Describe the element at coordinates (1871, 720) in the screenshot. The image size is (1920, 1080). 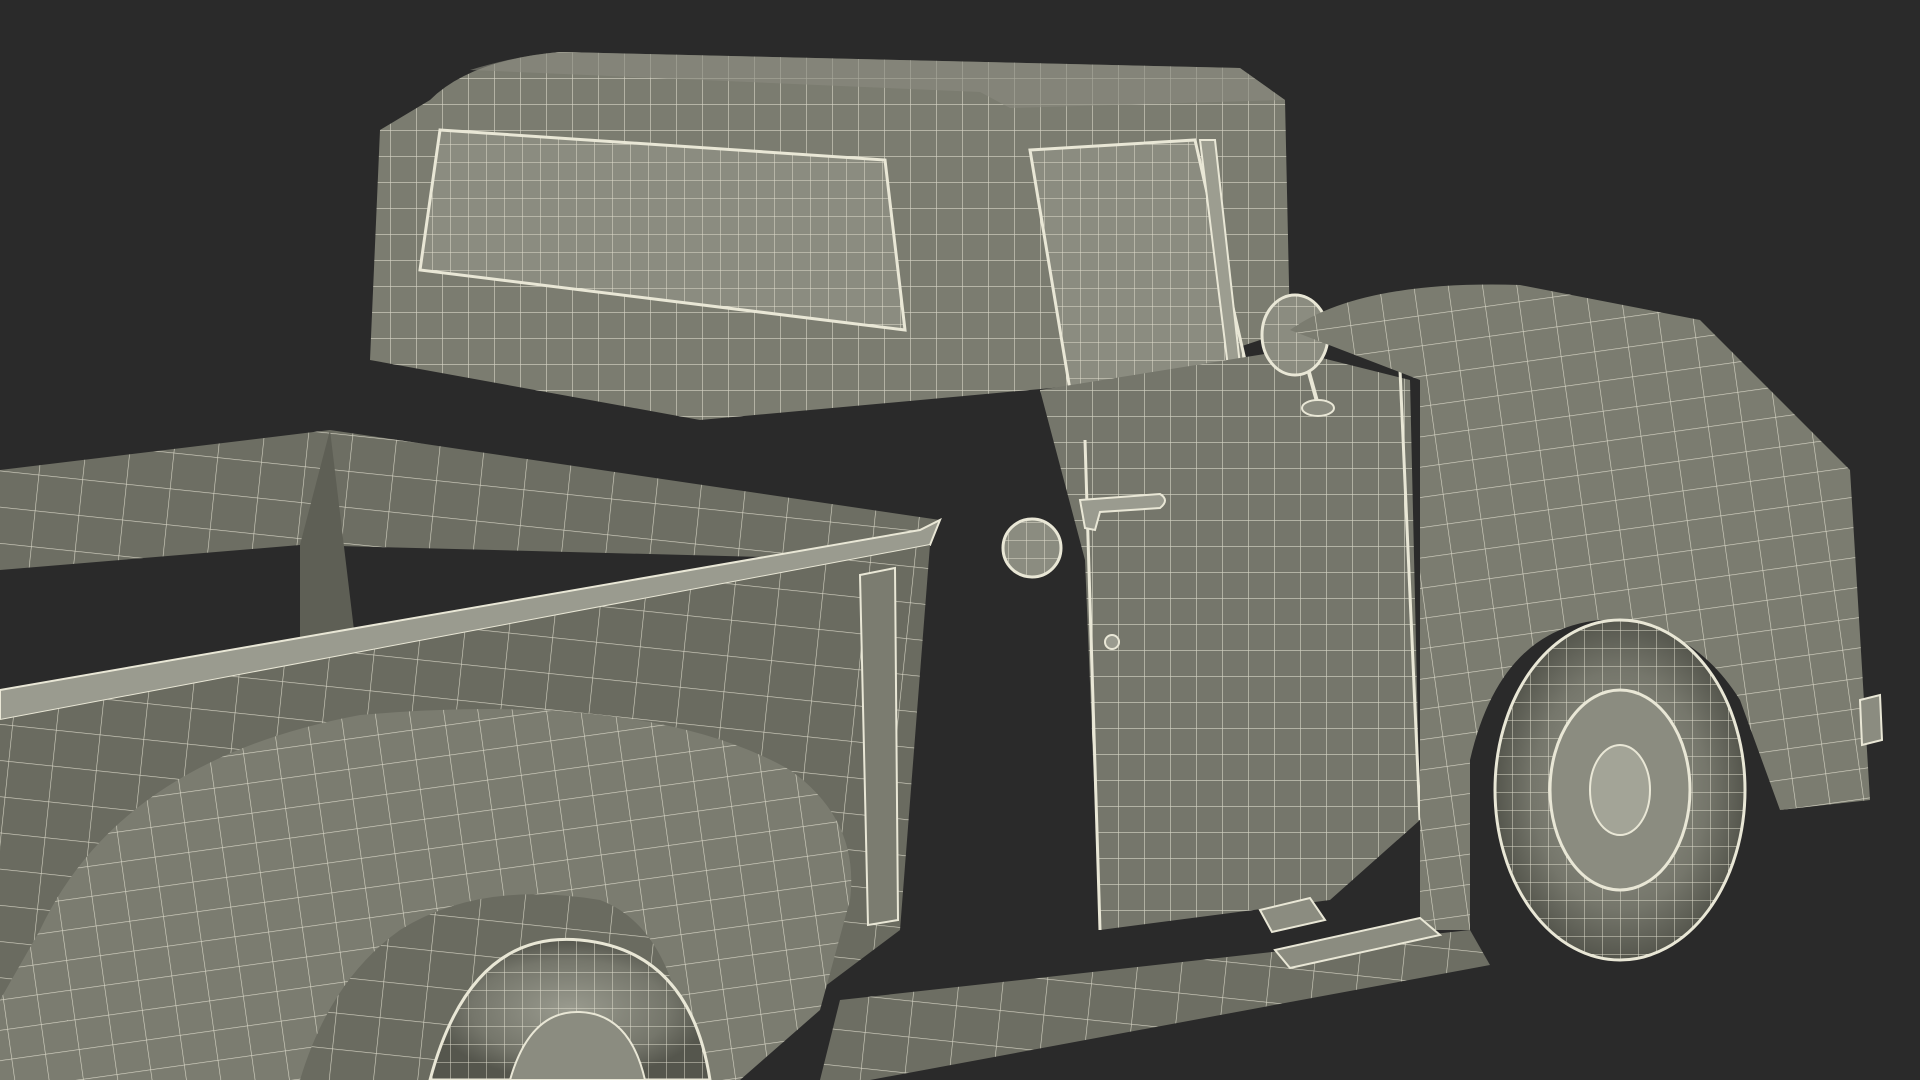
I see `front-bumper-bracket` at that location.